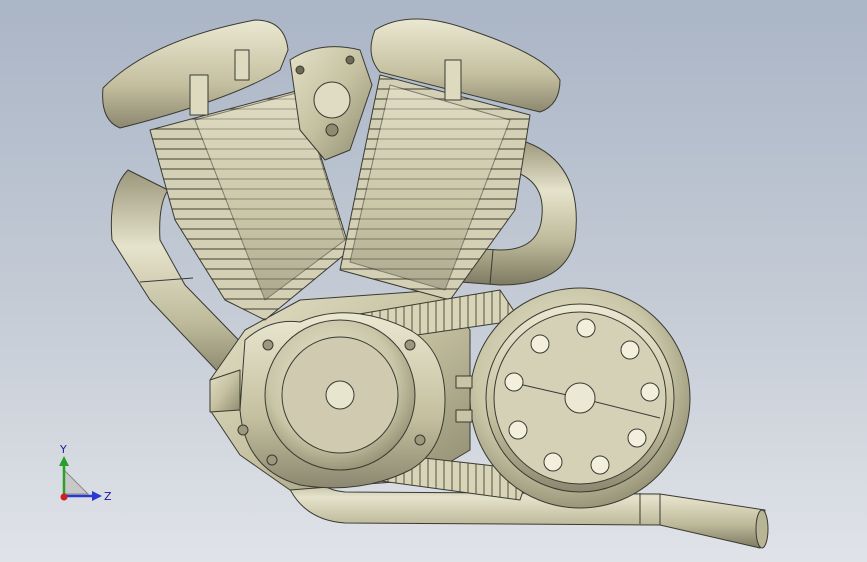  I want to click on coordinate-triad: Y Z, so click(85, 473).